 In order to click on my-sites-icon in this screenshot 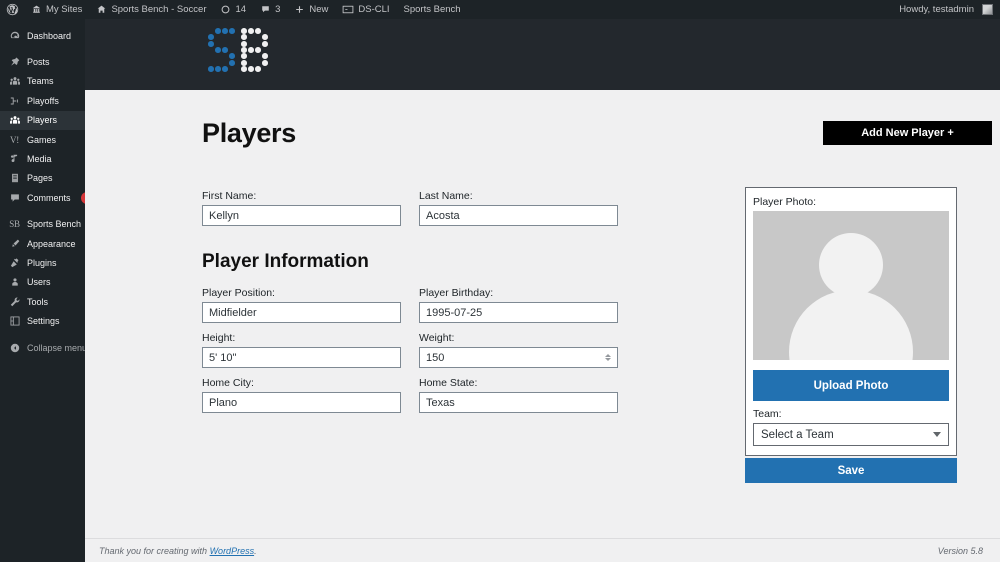, I will do `click(36, 9)`.